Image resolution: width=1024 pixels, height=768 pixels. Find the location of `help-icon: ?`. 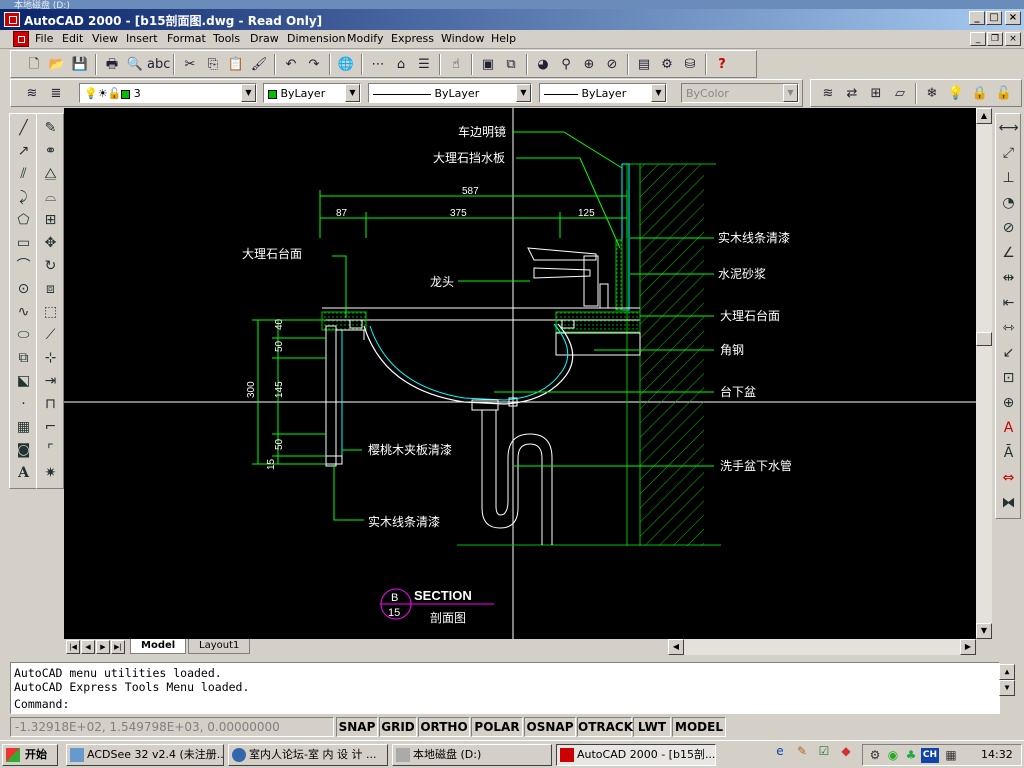

help-icon: ? is located at coordinates (722, 64).